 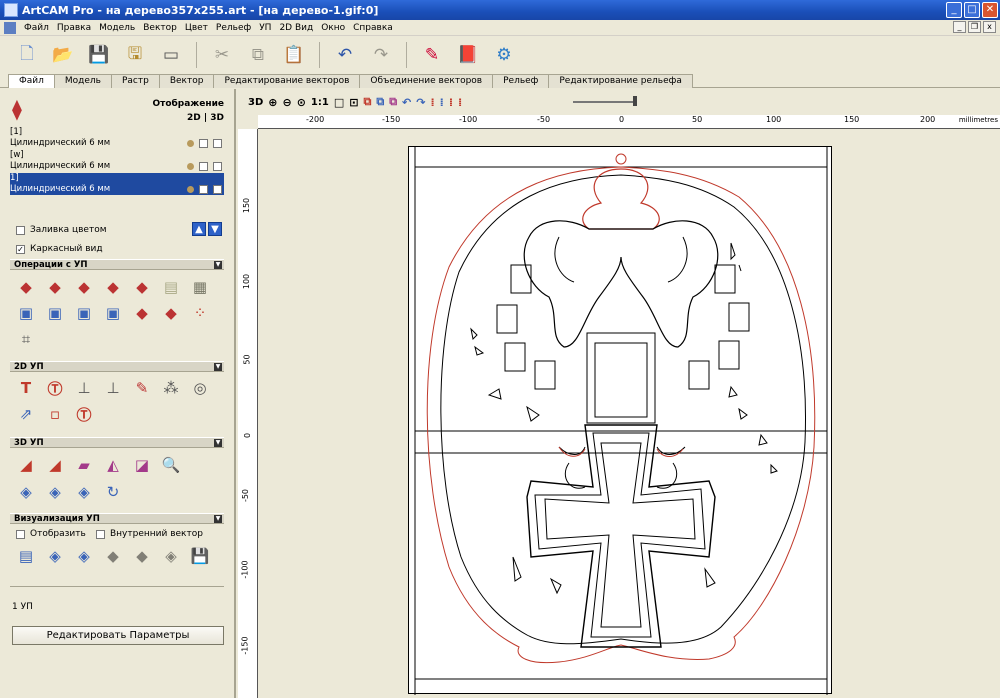 What do you see at coordinates (301, 102) in the screenshot?
I see `zoom-box-icon: ⊙` at bounding box center [301, 102].